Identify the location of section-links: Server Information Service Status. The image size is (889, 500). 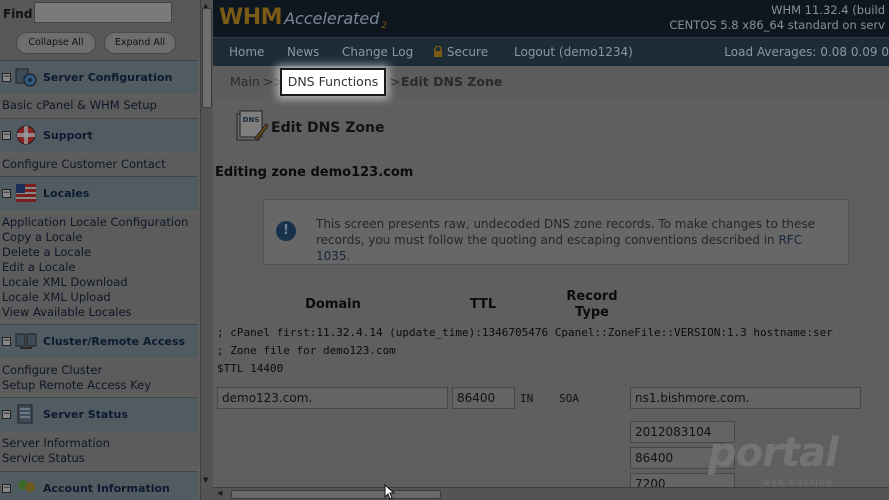
(99, 451).